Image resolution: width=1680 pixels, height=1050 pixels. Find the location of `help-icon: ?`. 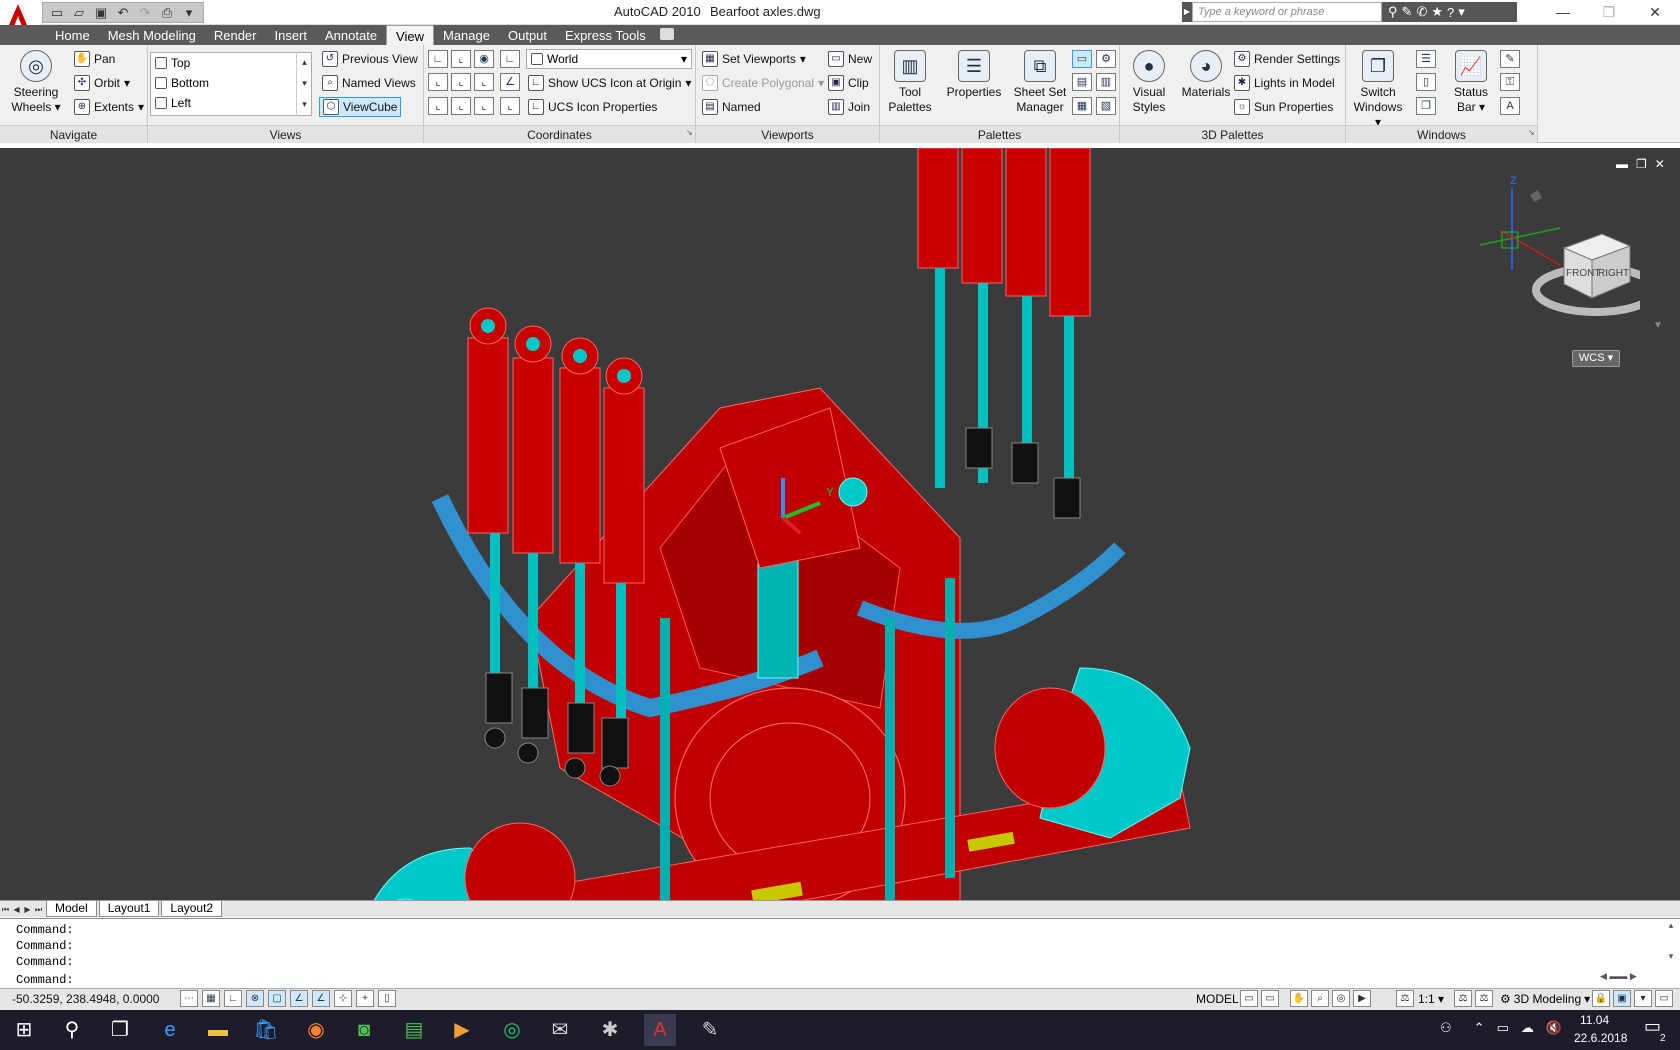

help-icon: ? is located at coordinates (1450, 12).